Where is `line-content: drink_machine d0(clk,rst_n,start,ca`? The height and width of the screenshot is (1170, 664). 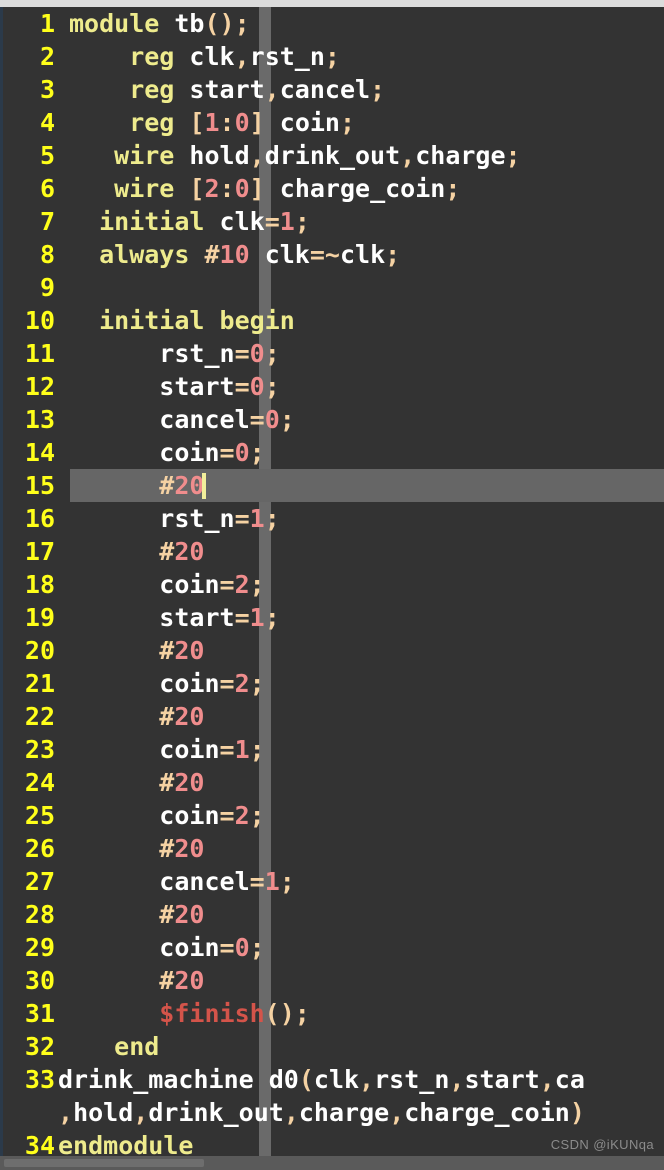
line-content: drink_machine d0(clk,rst_n,start,ca is located at coordinates (321, 1079).